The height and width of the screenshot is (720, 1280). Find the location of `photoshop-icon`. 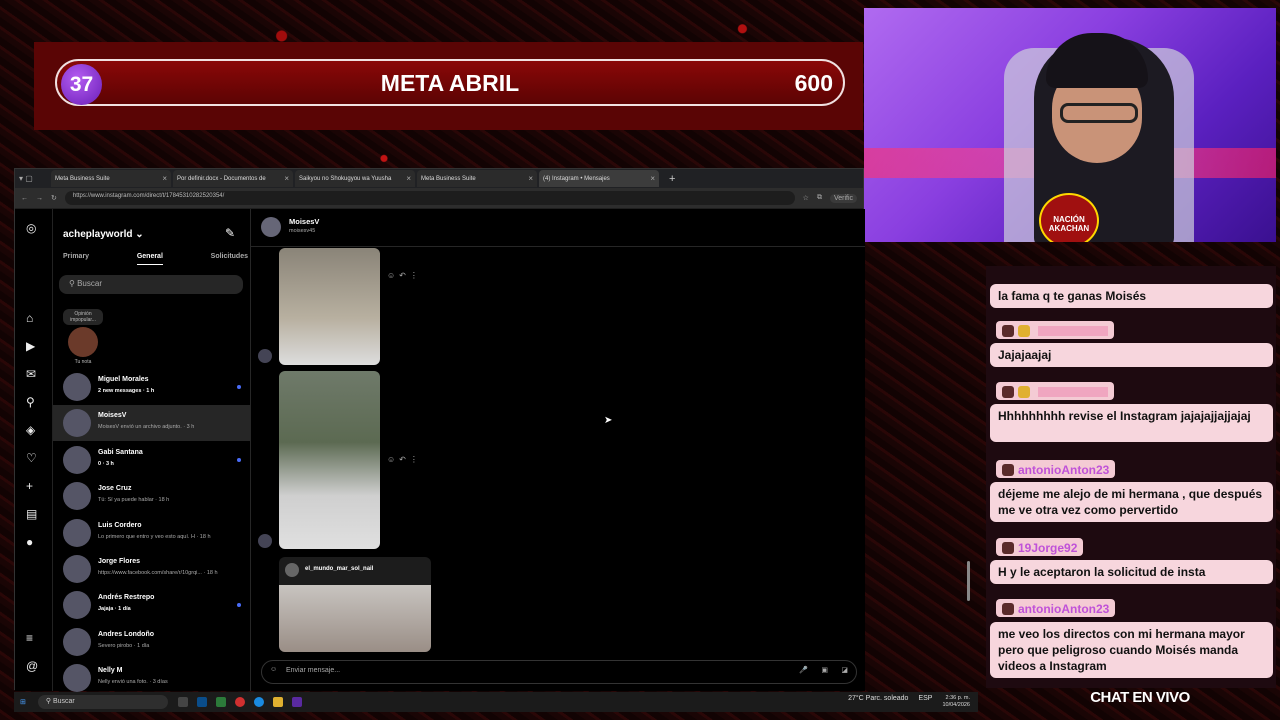

photoshop-icon is located at coordinates (201, 702).